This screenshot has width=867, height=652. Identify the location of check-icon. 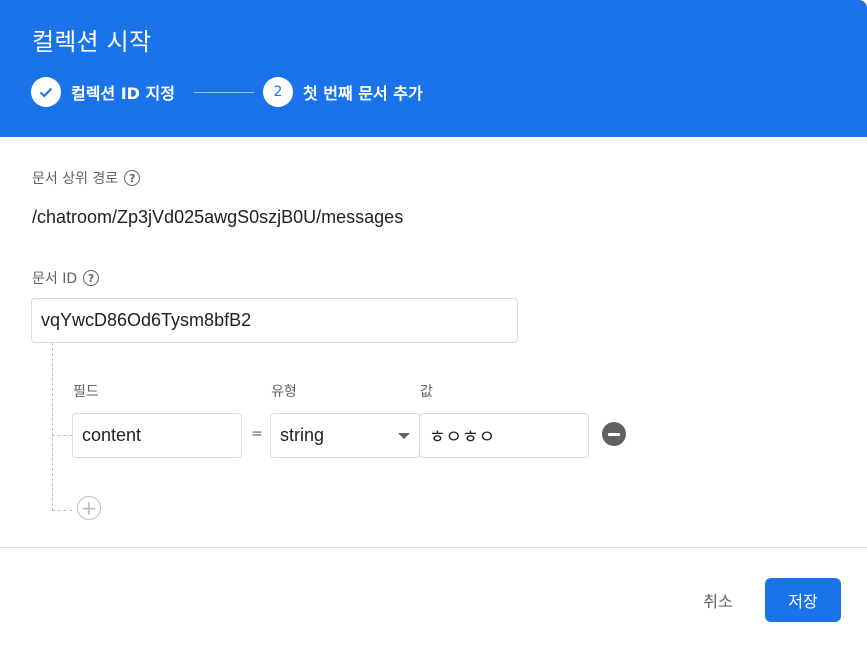
(46, 92).